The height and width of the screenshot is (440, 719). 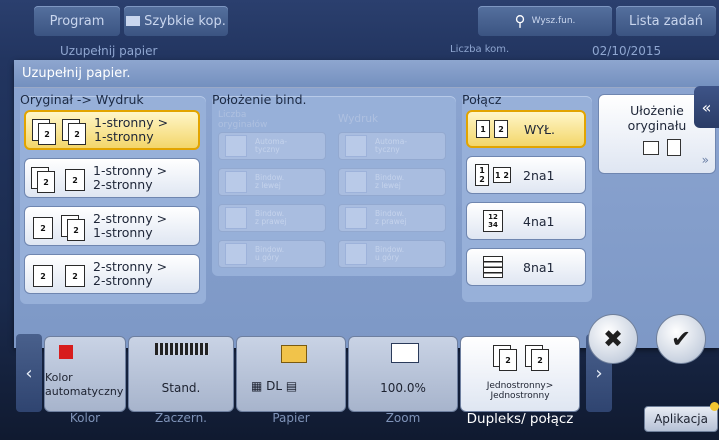 I want to click on density-tile-value: Stand., so click(x=181, y=388).